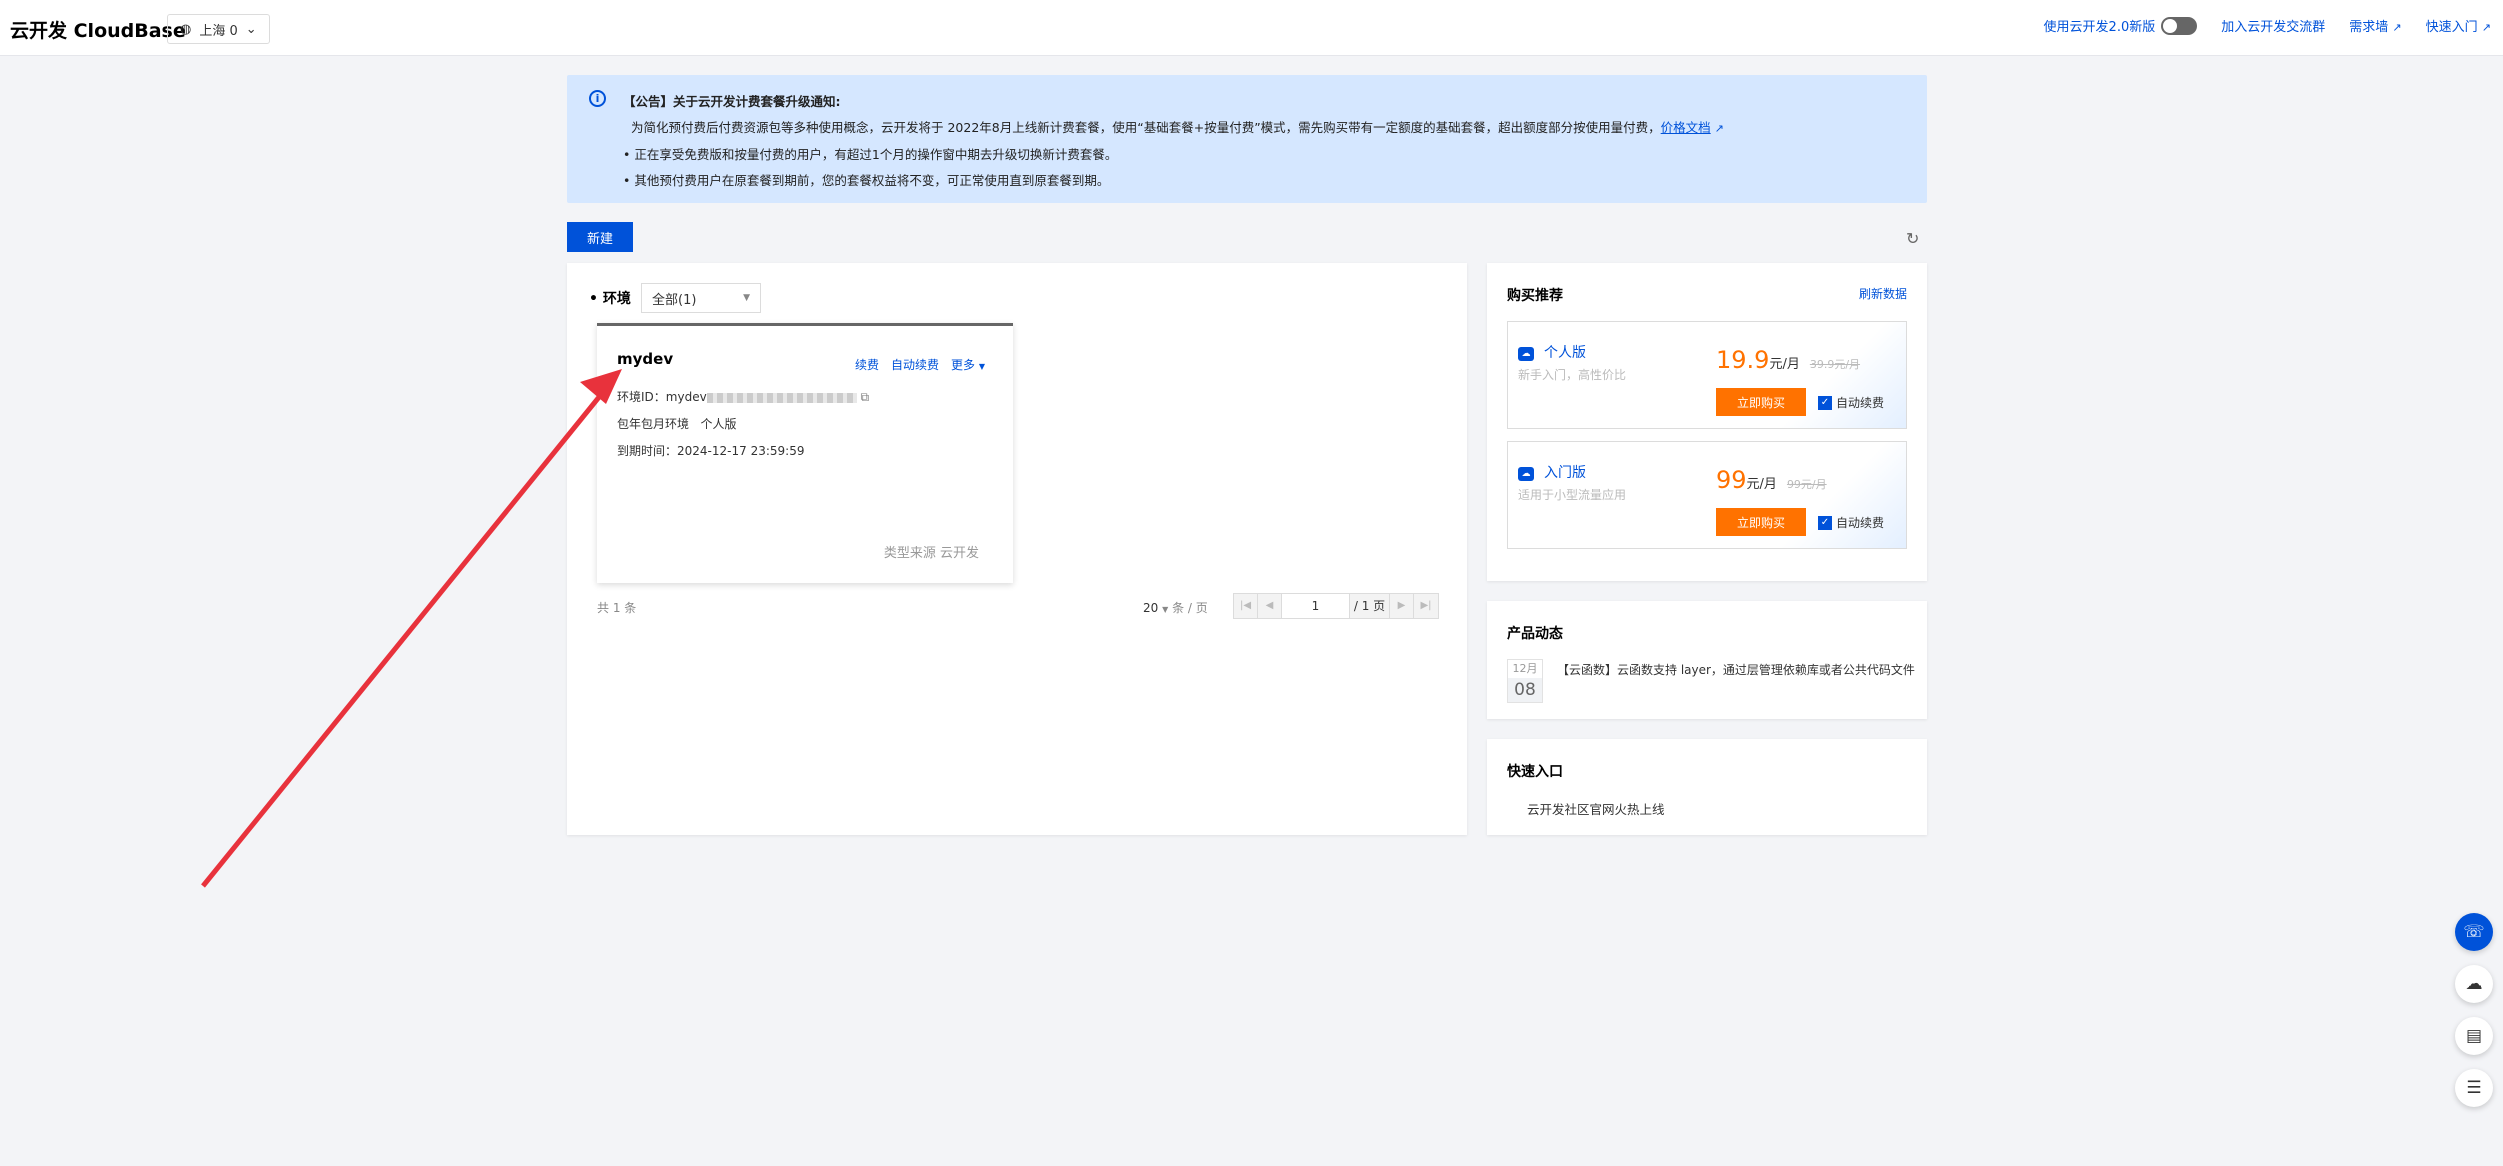 This screenshot has width=2503, height=1166. I want to click on env-label-text: 环境, so click(616, 299).